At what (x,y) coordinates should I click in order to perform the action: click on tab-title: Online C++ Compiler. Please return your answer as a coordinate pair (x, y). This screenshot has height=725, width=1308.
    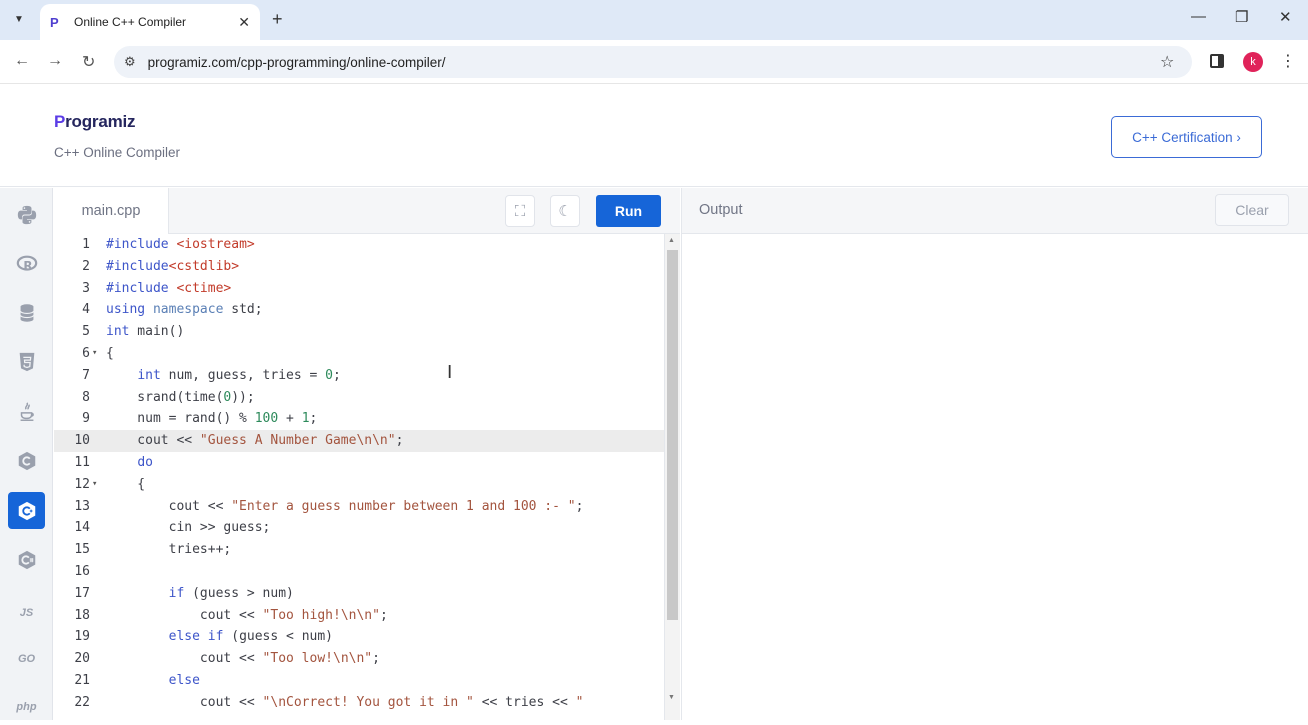
    Looking at the image, I should click on (130, 22).